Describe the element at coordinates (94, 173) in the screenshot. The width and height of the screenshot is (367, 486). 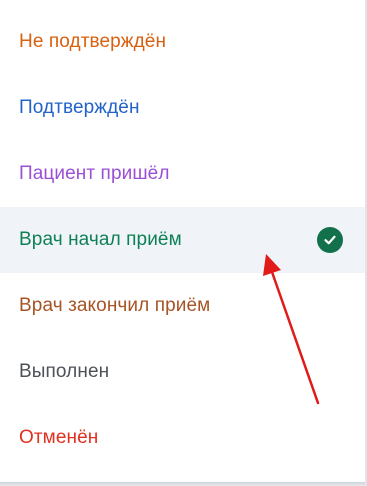
I see `status-option-label: Пациент пришёл` at that location.